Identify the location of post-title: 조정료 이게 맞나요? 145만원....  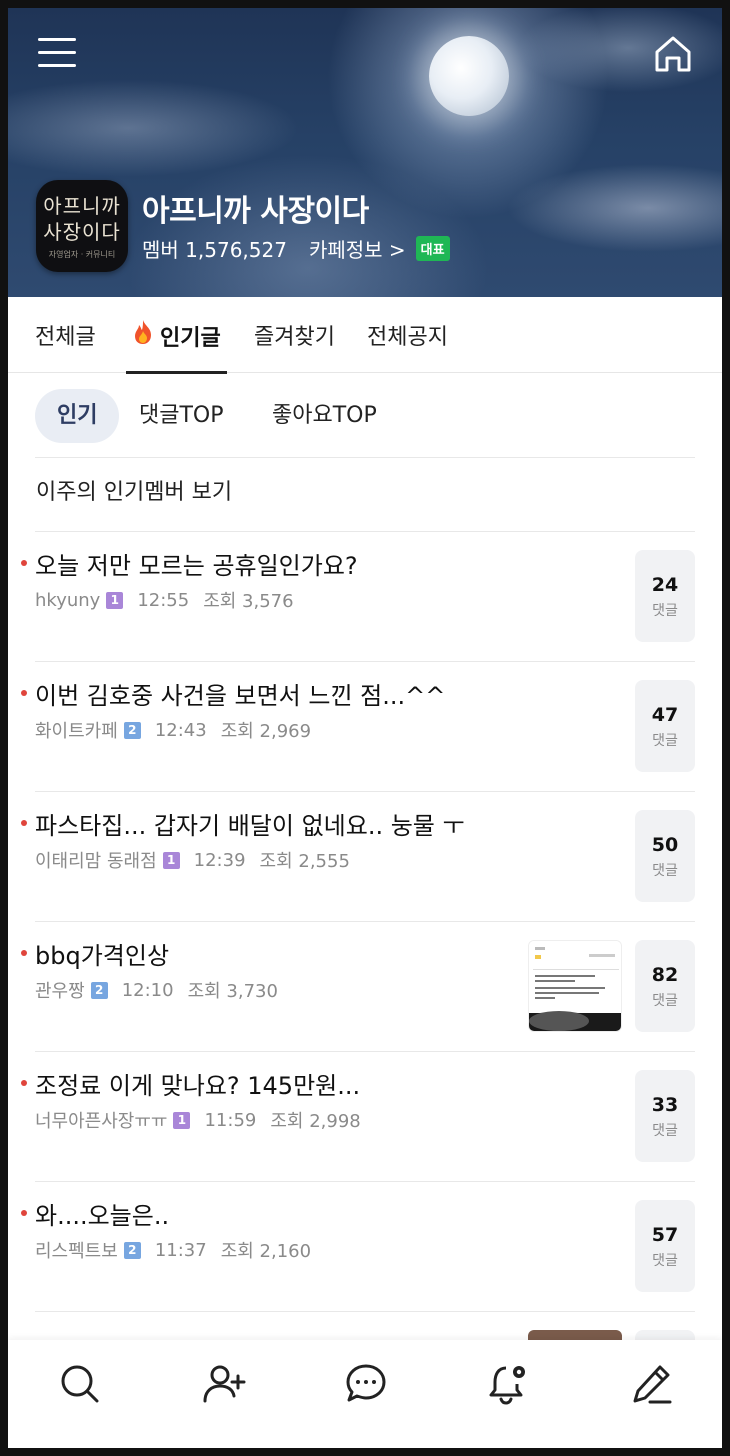
(198, 1086).